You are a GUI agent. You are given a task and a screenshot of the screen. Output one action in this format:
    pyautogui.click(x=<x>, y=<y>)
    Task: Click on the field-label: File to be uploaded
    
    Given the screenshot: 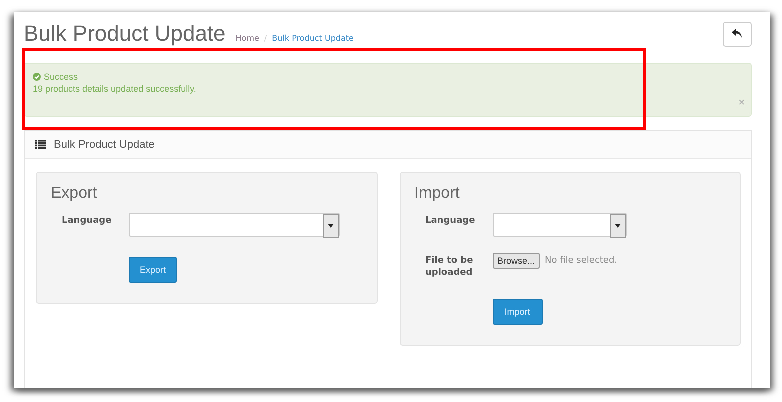 What is the action you would take?
    pyautogui.click(x=449, y=267)
    